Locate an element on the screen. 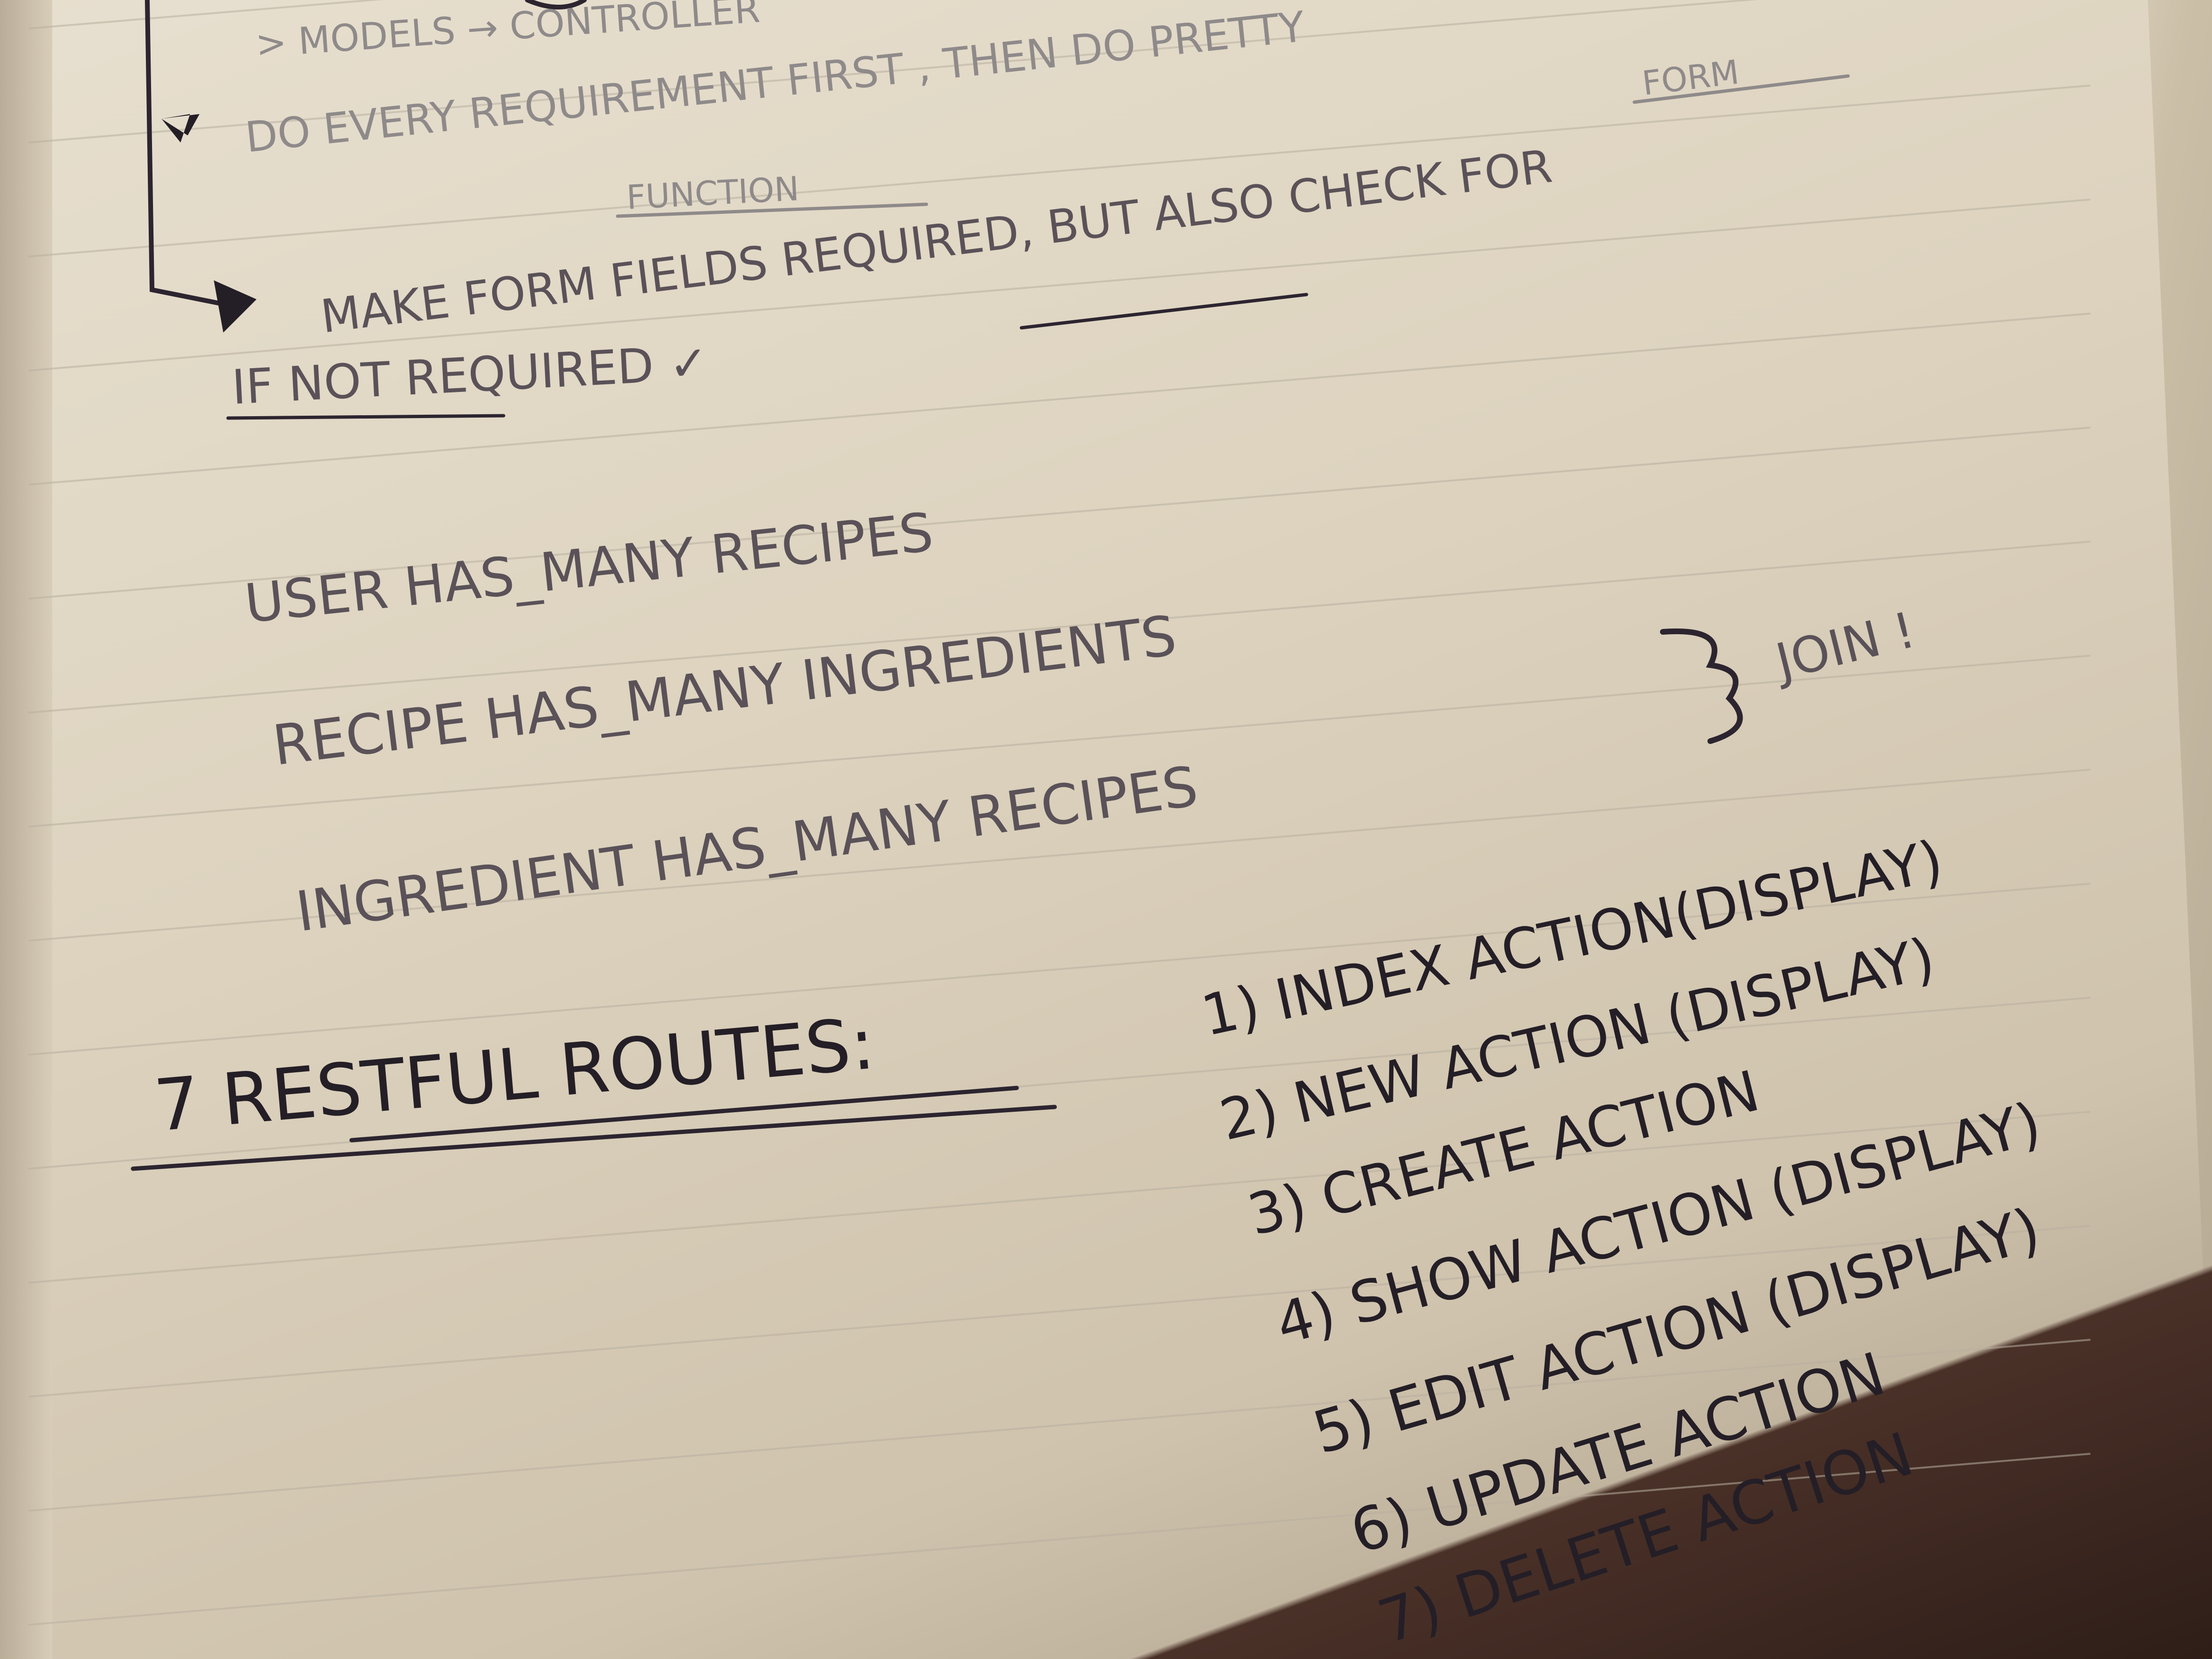  arrow-marker-icon is located at coordinates (235, 306).